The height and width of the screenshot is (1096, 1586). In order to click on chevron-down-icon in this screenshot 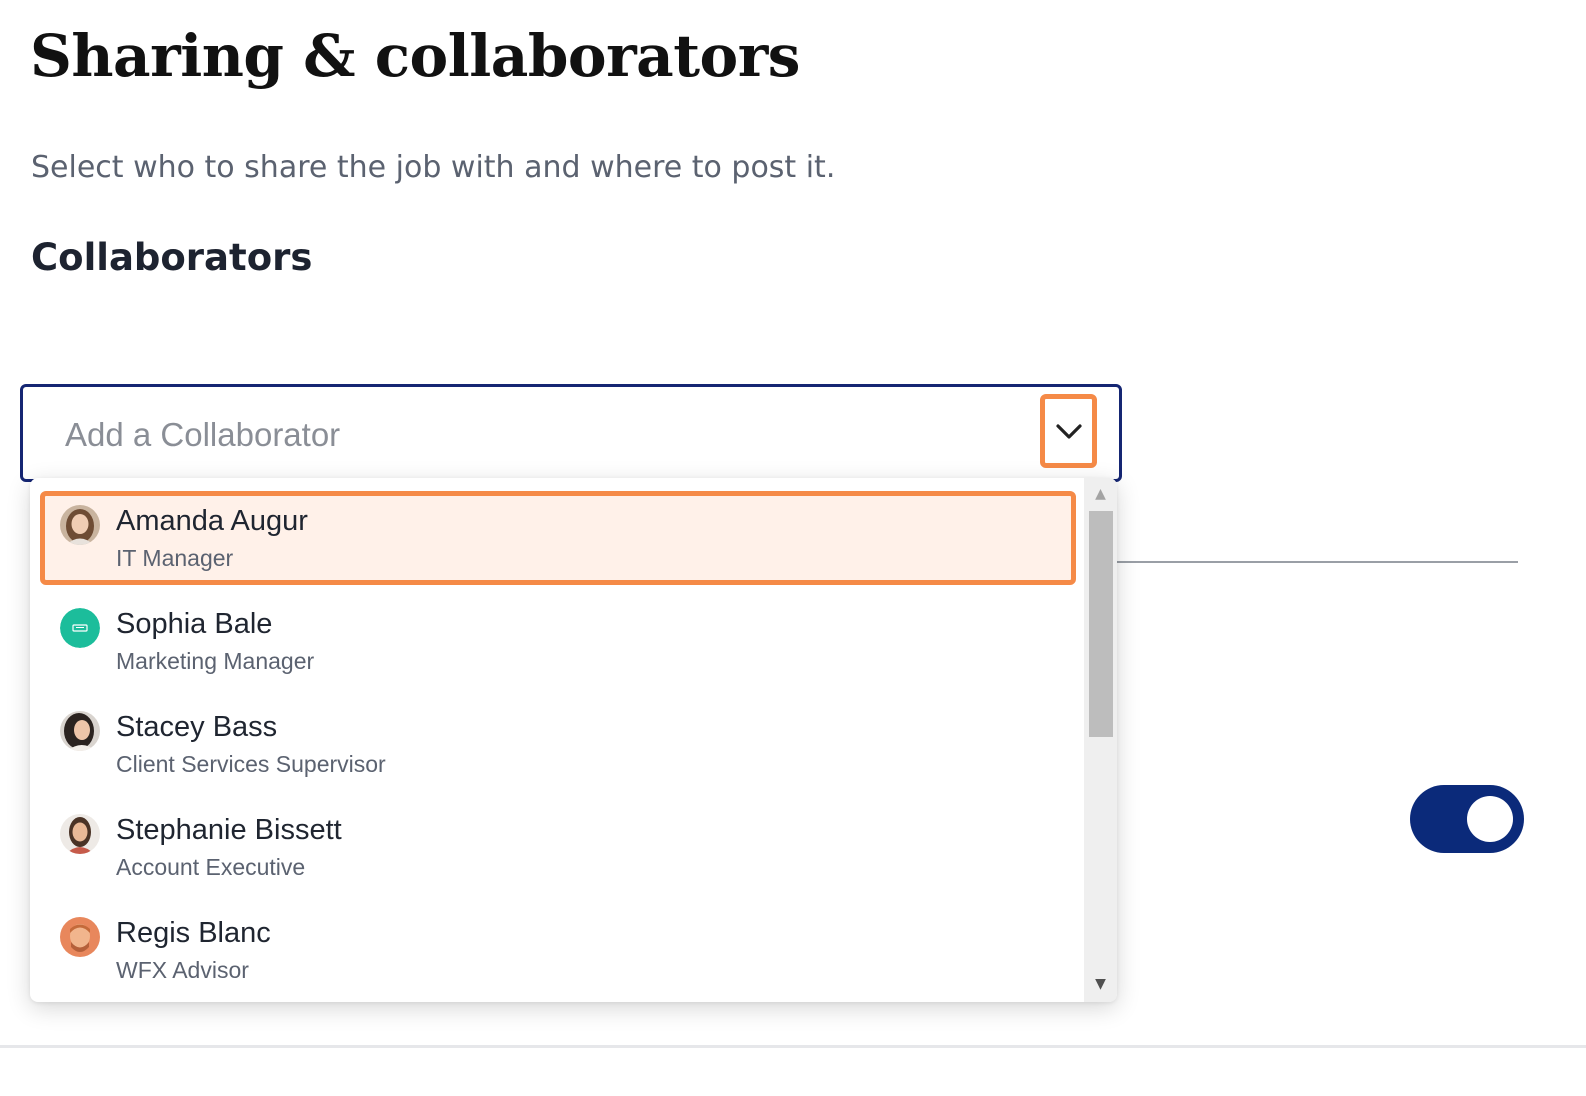, I will do `click(1068, 431)`.